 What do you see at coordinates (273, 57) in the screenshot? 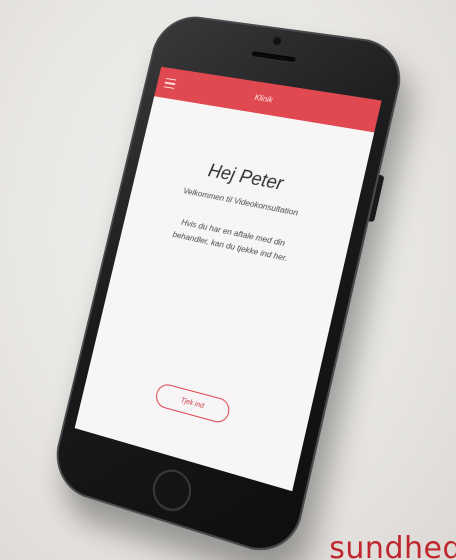
I see `earpiece-speaker-icon` at bounding box center [273, 57].